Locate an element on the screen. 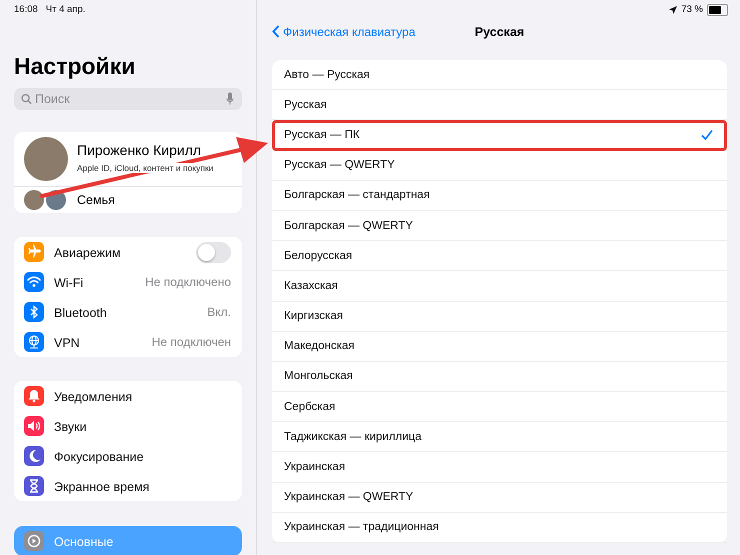 Image resolution: width=740 pixels, height=555 pixels. profile-card: Пироженко Кирилл Apple ID, iCloud, контент и покупки Семья is located at coordinates (128, 172).